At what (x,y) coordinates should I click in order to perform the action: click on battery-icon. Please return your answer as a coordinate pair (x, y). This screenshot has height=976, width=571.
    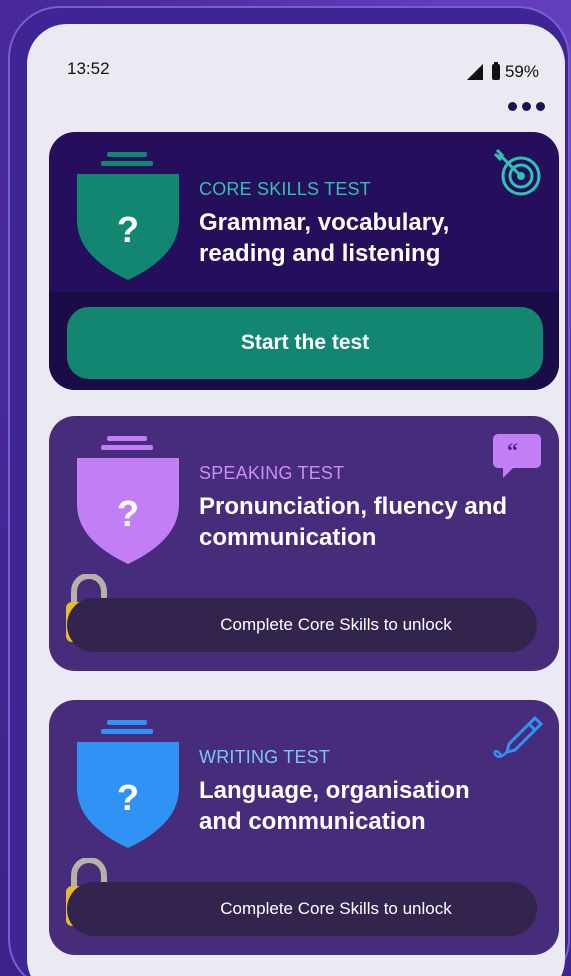
    Looking at the image, I should click on (495, 71).